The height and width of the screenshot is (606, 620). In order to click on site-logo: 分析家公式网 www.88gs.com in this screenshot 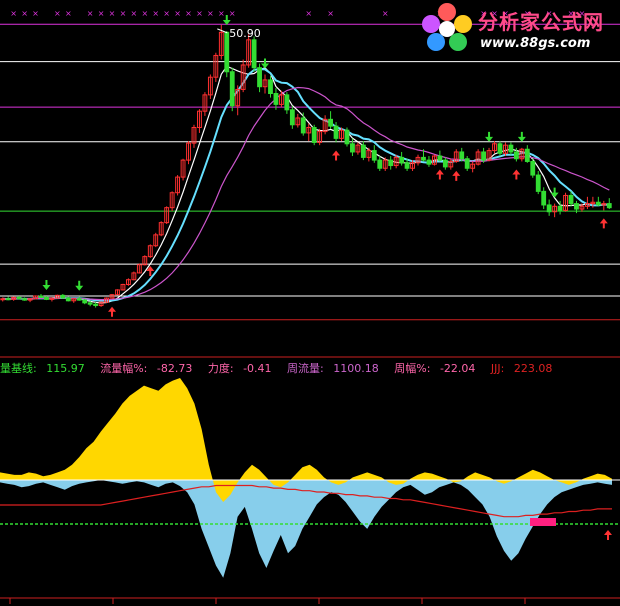, I will do `click(519, 29)`.